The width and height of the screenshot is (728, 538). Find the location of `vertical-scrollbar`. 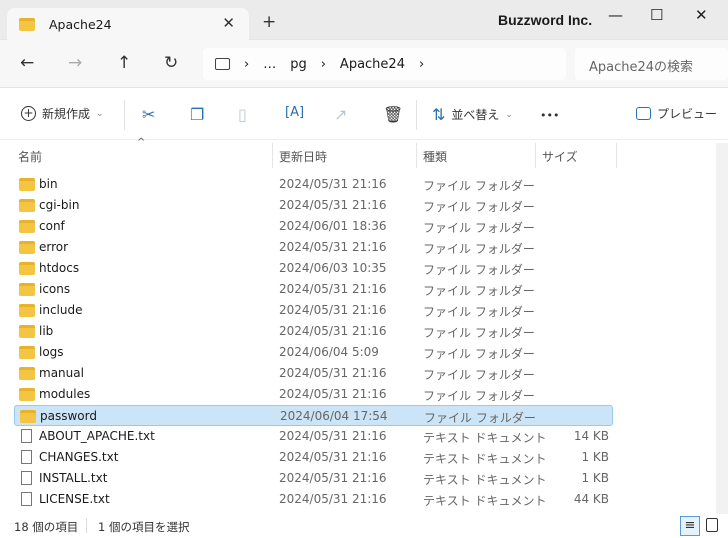

vertical-scrollbar is located at coordinates (722, 328).